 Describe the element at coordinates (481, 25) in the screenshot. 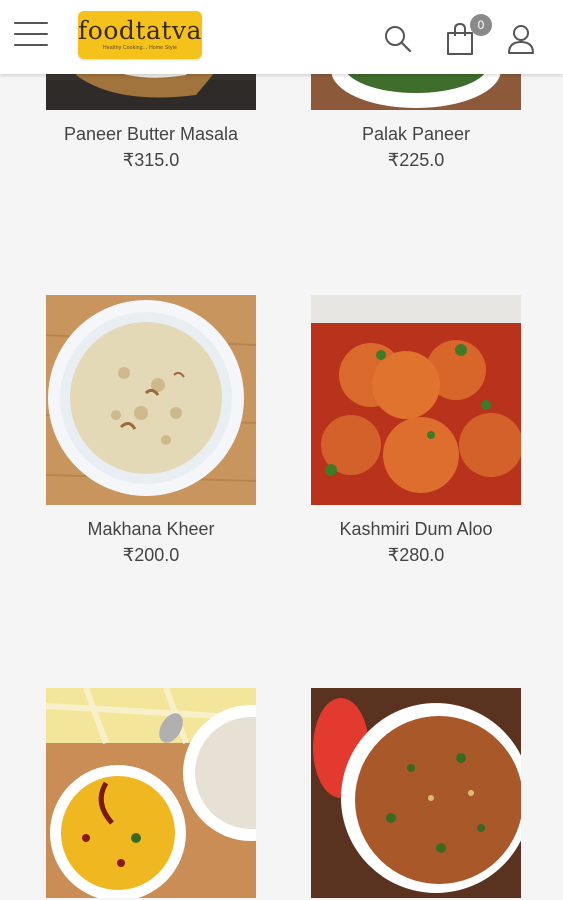

I see `cart-count-badge: 0` at that location.